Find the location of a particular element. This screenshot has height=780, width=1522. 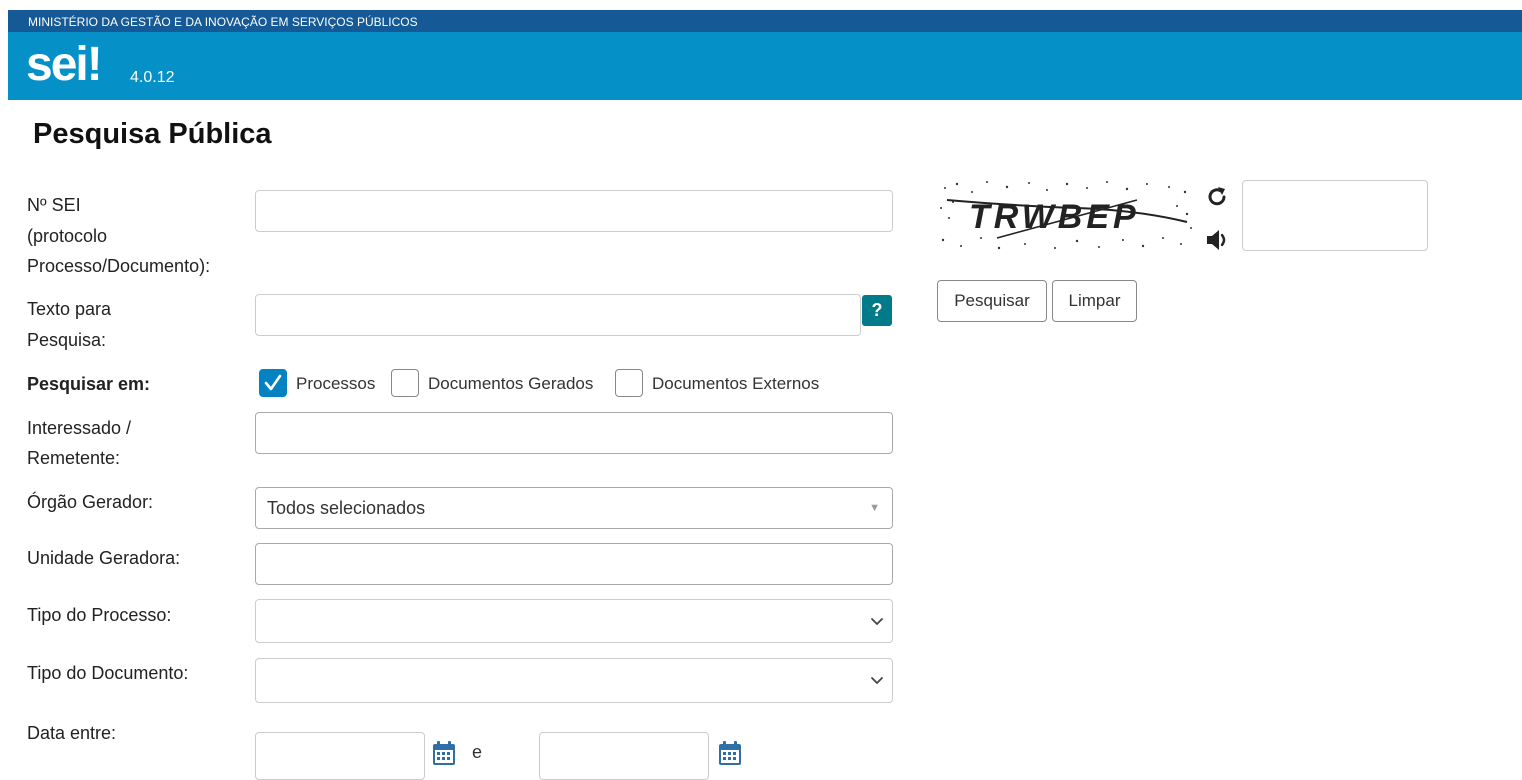

generating-agency-select: Todos selecionados ▼ is located at coordinates (574, 508).